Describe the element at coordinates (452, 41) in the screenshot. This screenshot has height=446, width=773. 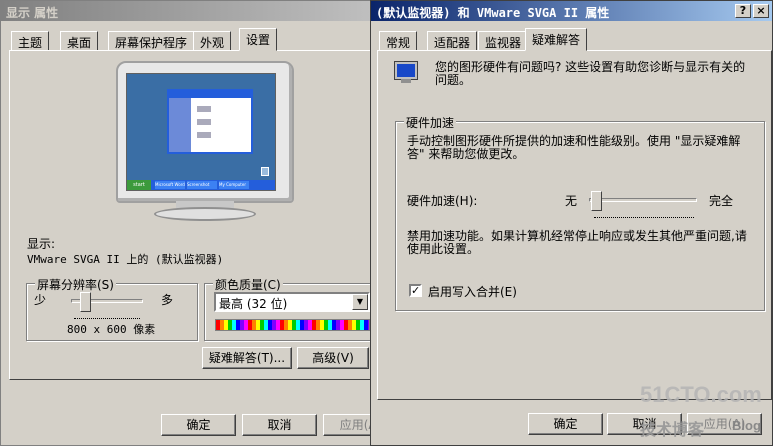
I see `tab-adapter: 适配器` at that location.